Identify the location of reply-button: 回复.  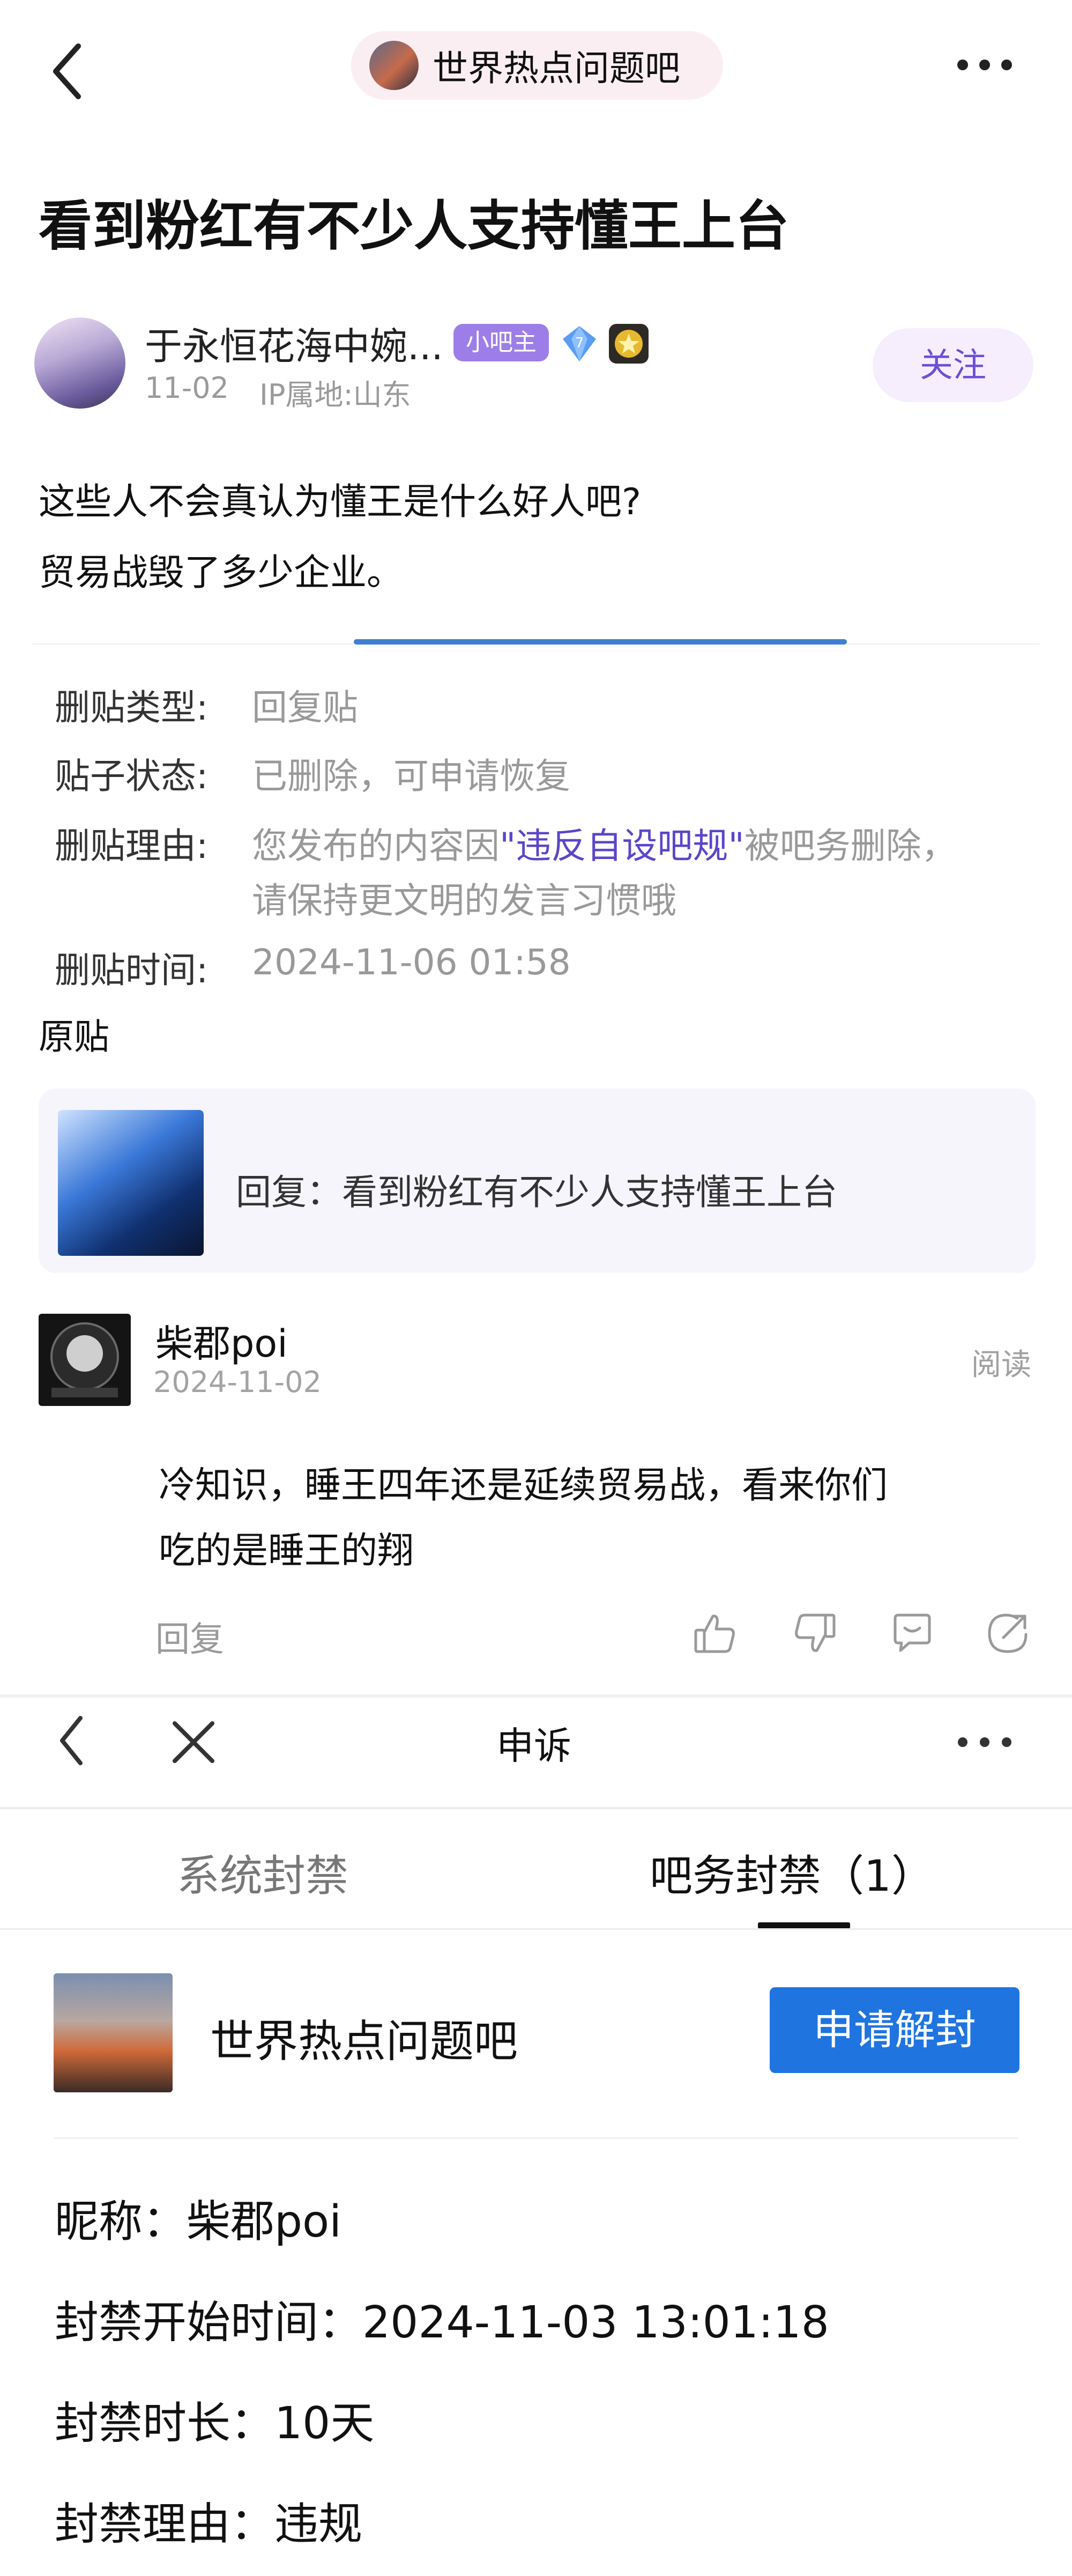
(189, 1636).